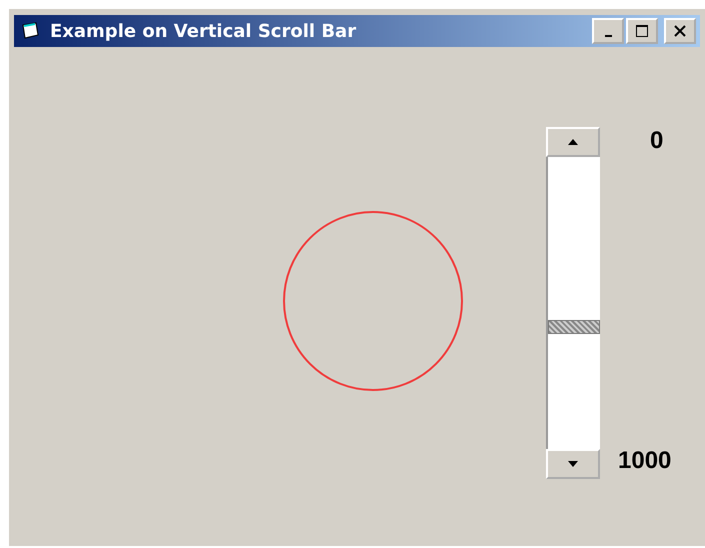  Describe the element at coordinates (645, 461) in the screenshot. I see `max-value-label: 1000` at that location.